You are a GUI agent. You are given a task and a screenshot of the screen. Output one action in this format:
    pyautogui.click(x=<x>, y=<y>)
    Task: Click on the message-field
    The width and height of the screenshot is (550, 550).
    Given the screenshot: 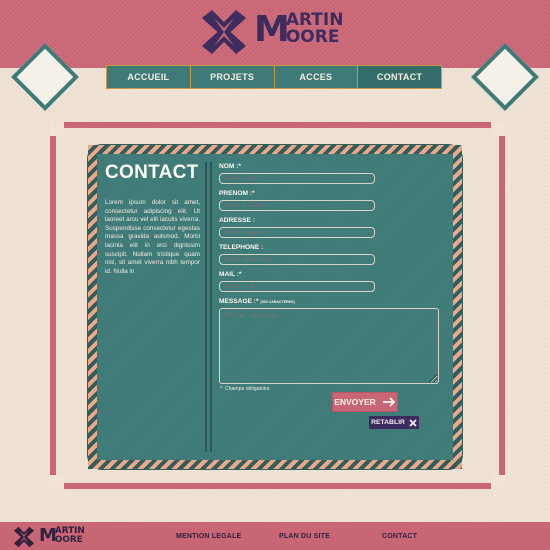 What is the action you would take?
    pyautogui.click(x=329, y=346)
    